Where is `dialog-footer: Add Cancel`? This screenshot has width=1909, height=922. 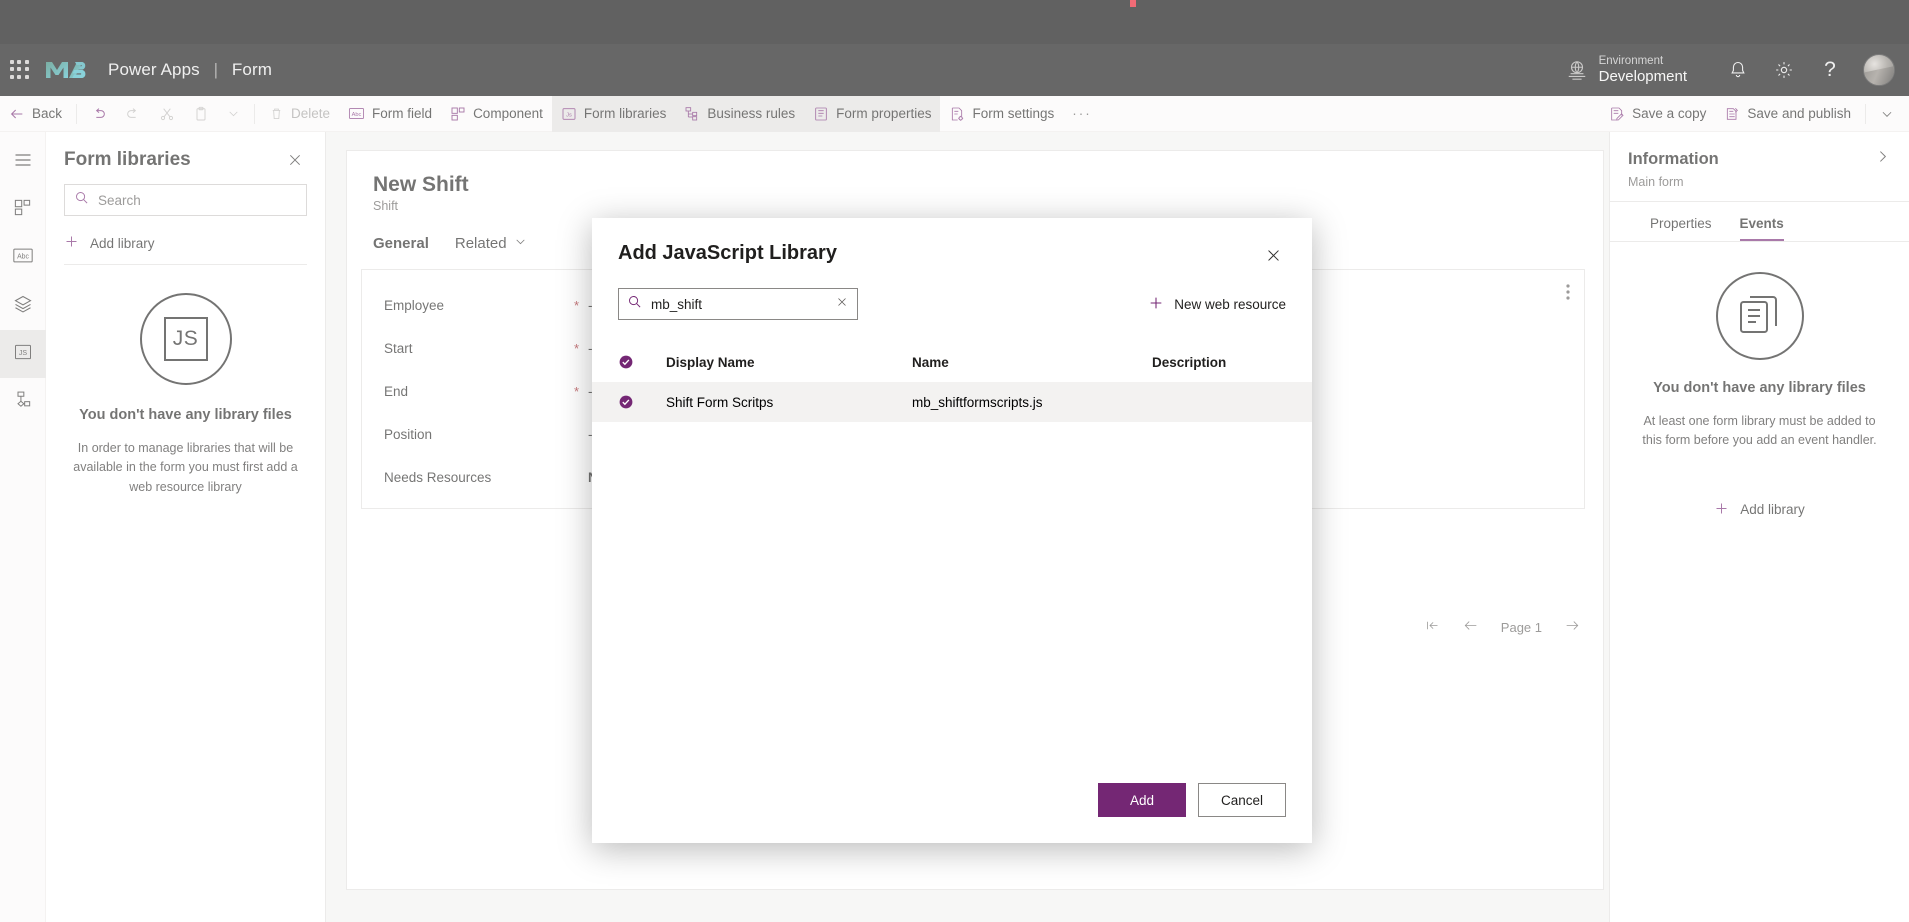
dialog-footer: Add Cancel is located at coordinates (952, 813).